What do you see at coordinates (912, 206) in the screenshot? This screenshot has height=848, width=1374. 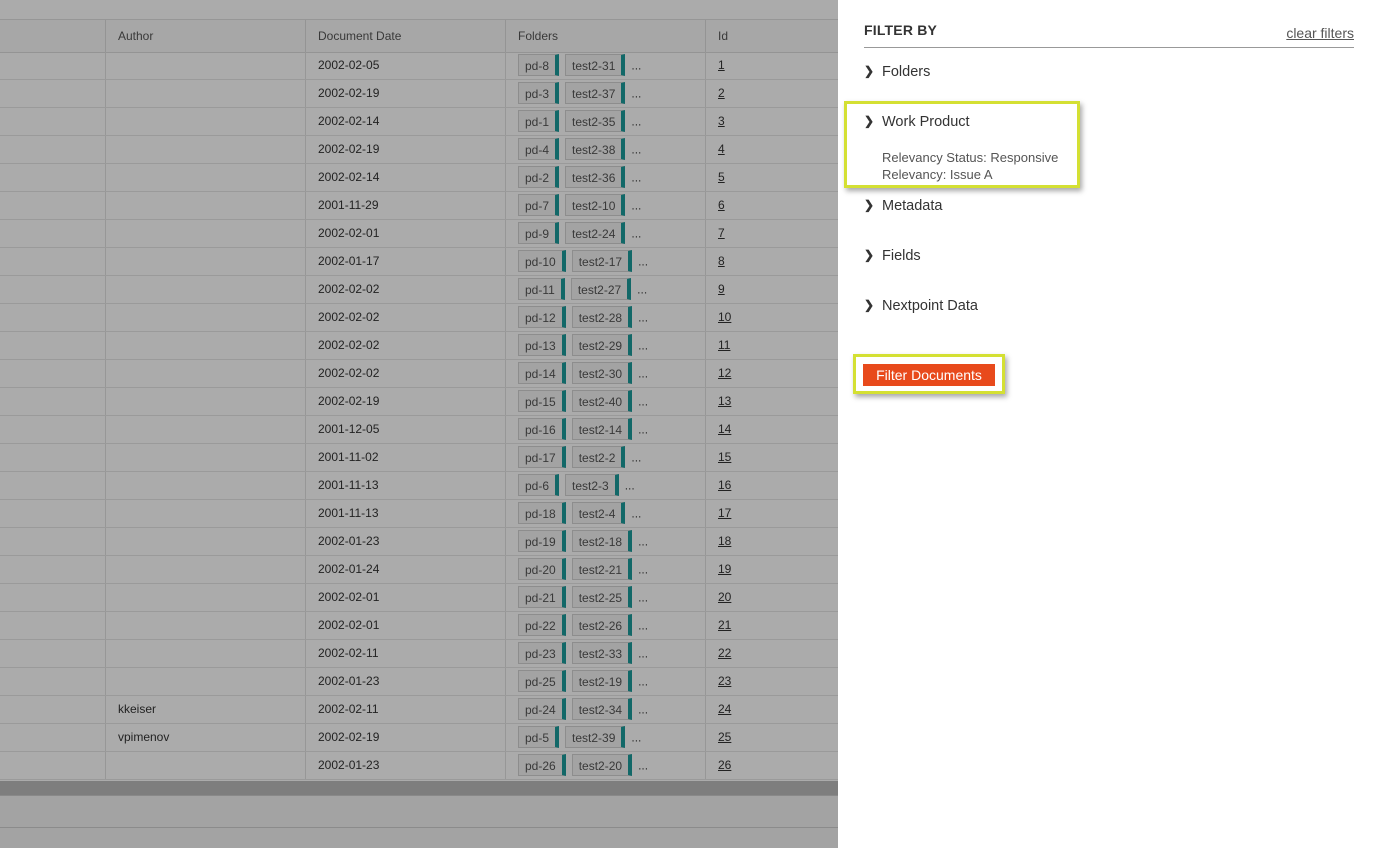 I see `section-label: Metadata` at bounding box center [912, 206].